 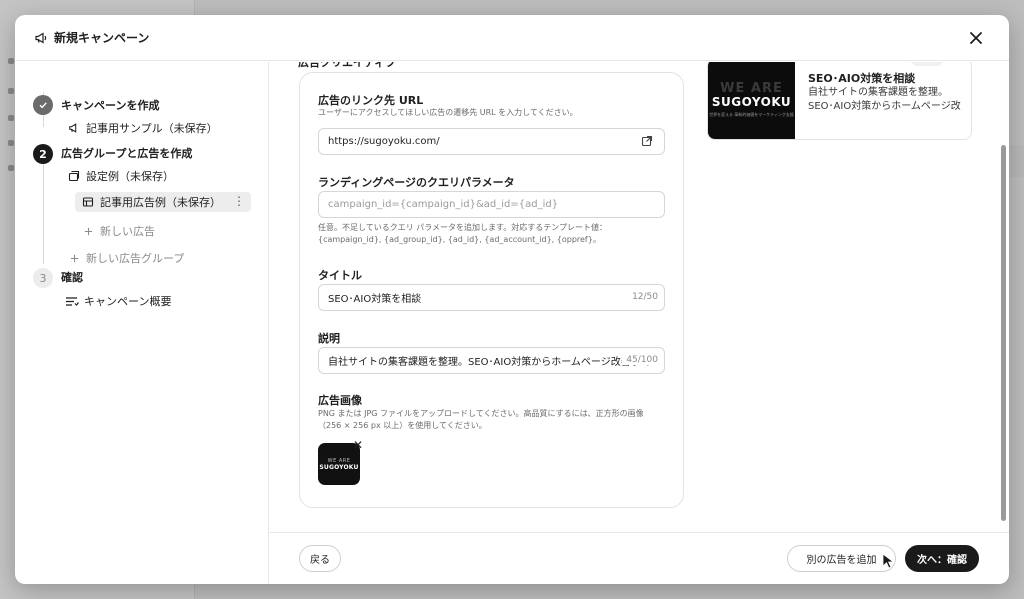 What do you see at coordinates (640, 360) in the screenshot?
I see `description-counter: 45/100` at bounding box center [640, 360].